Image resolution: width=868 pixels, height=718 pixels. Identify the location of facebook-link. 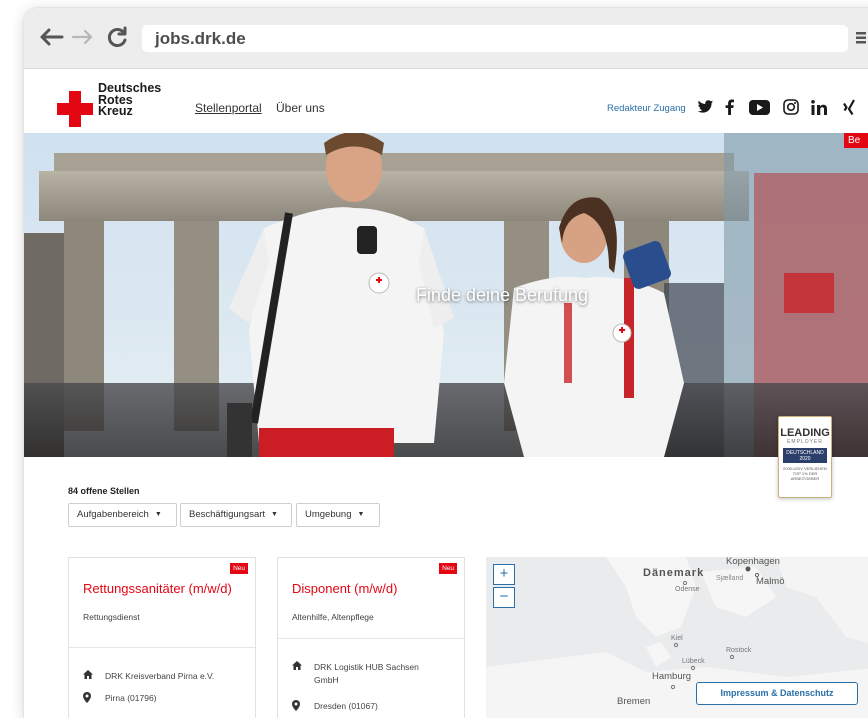
(729, 107).